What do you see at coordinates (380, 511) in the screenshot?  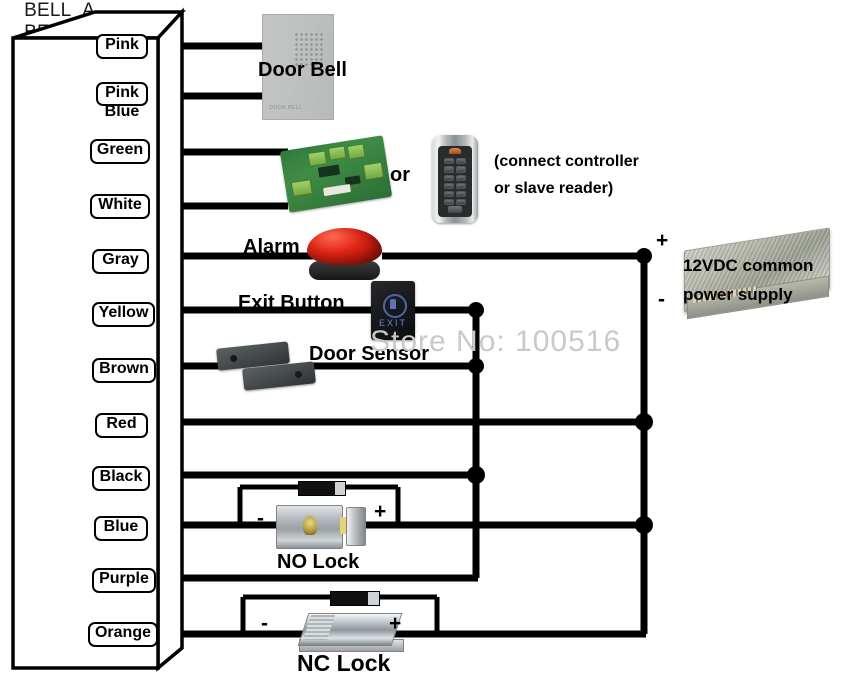 I see `no-lock-plus-label: +` at bounding box center [380, 511].